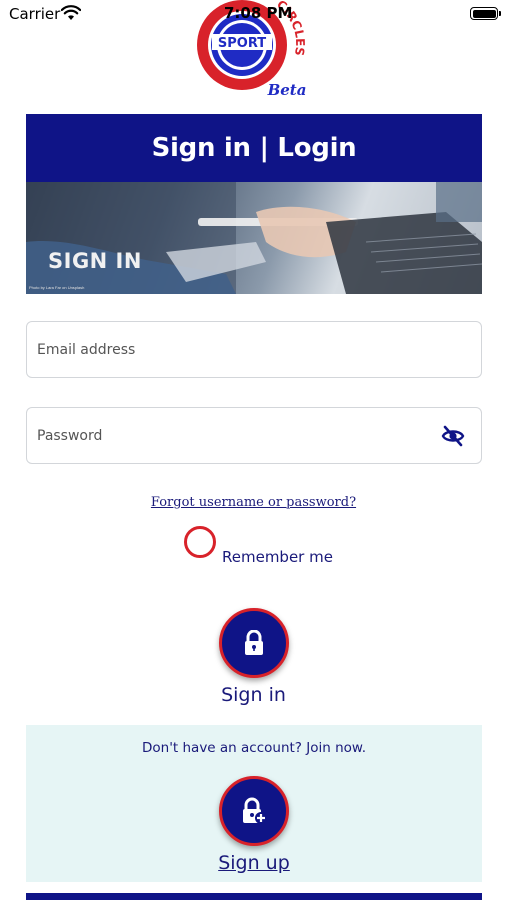 The image size is (507, 900). Describe the element at coordinates (254, 748) in the screenshot. I see `join-prompt: Don't have an account? Join now.` at that location.